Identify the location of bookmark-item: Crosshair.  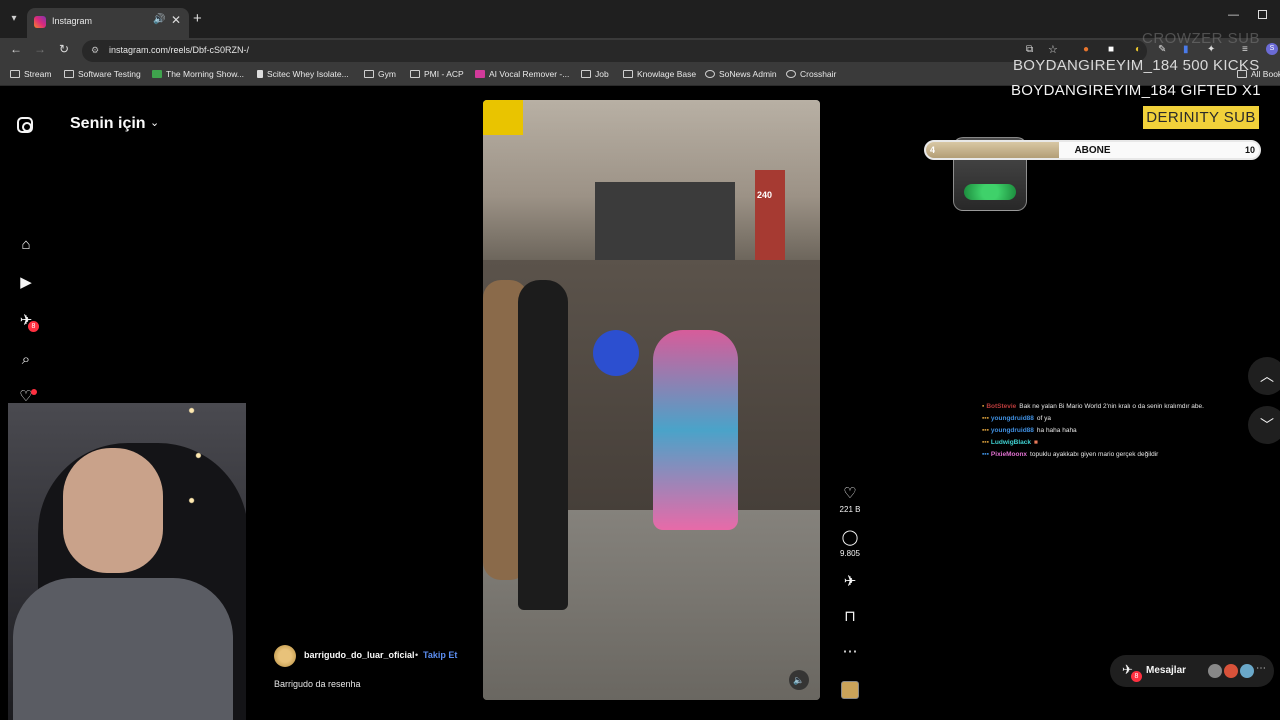
(811, 74).